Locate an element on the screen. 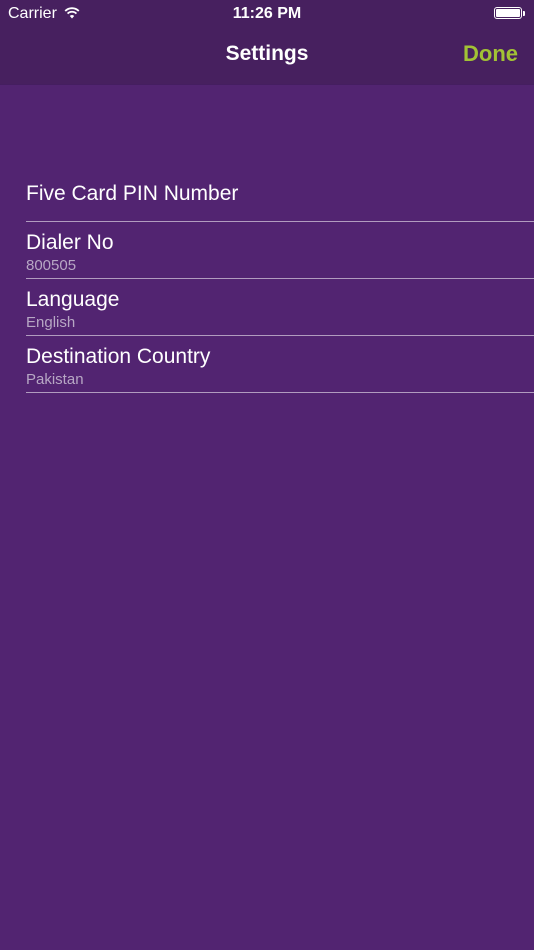 This screenshot has height=950, width=534. page-title: Settings is located at coordinates (267, 53).